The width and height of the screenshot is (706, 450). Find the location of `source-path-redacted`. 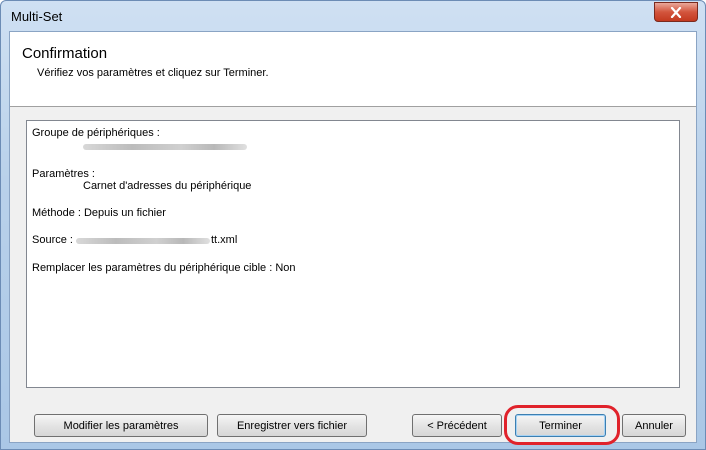

source-path-redacted is located at coordinates (143, 241).